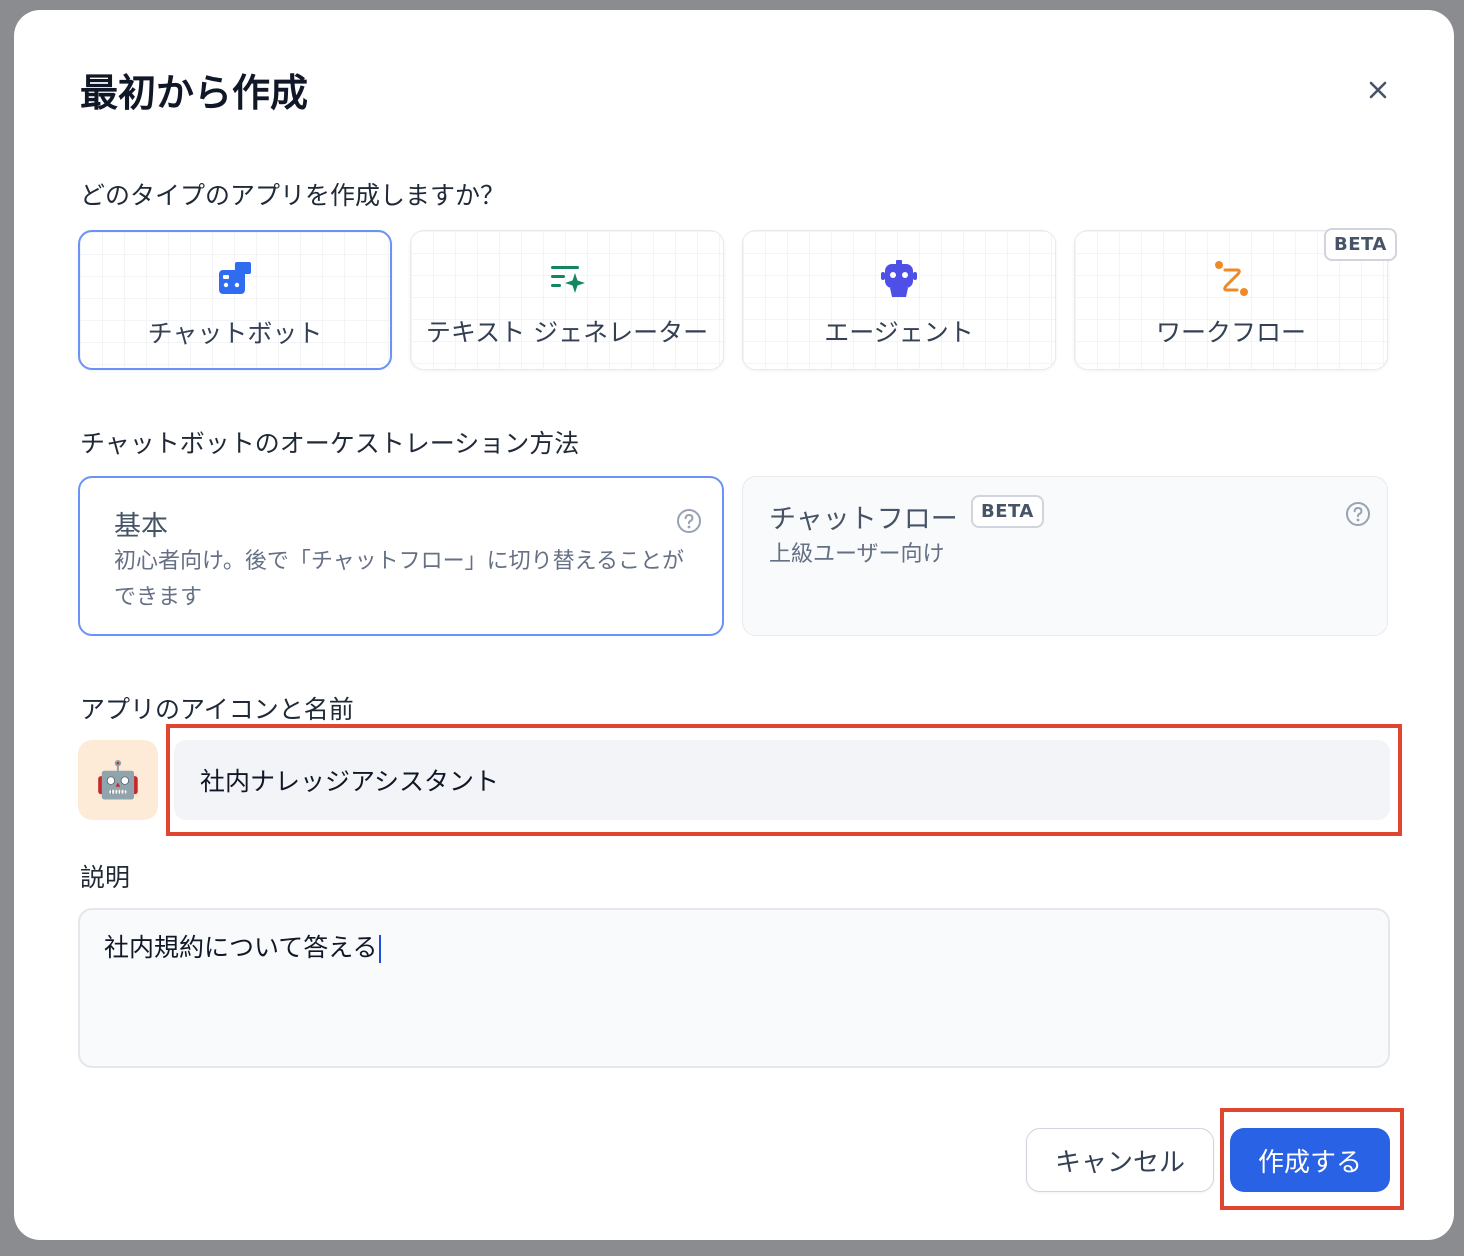 This screenshot has height=1256, width=1464. I want to click on text-generator-icon, so click(568, 279).